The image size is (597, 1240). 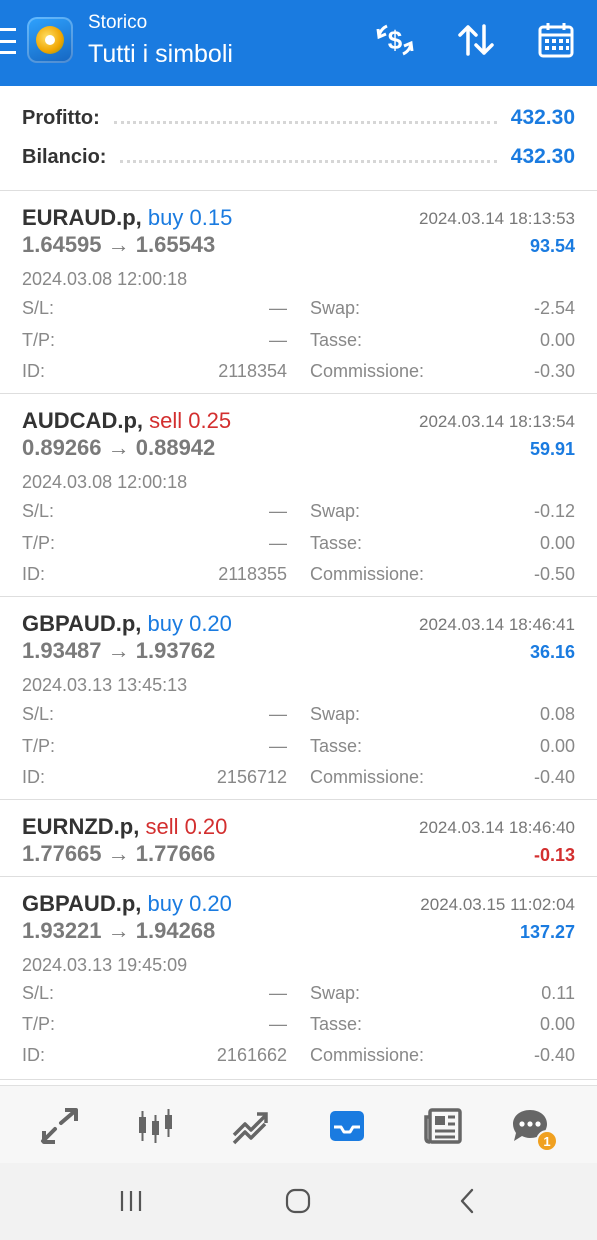 I want to click on deal-symbol: EURAUD.p, buy 0.15, so click(x=127, y=218).